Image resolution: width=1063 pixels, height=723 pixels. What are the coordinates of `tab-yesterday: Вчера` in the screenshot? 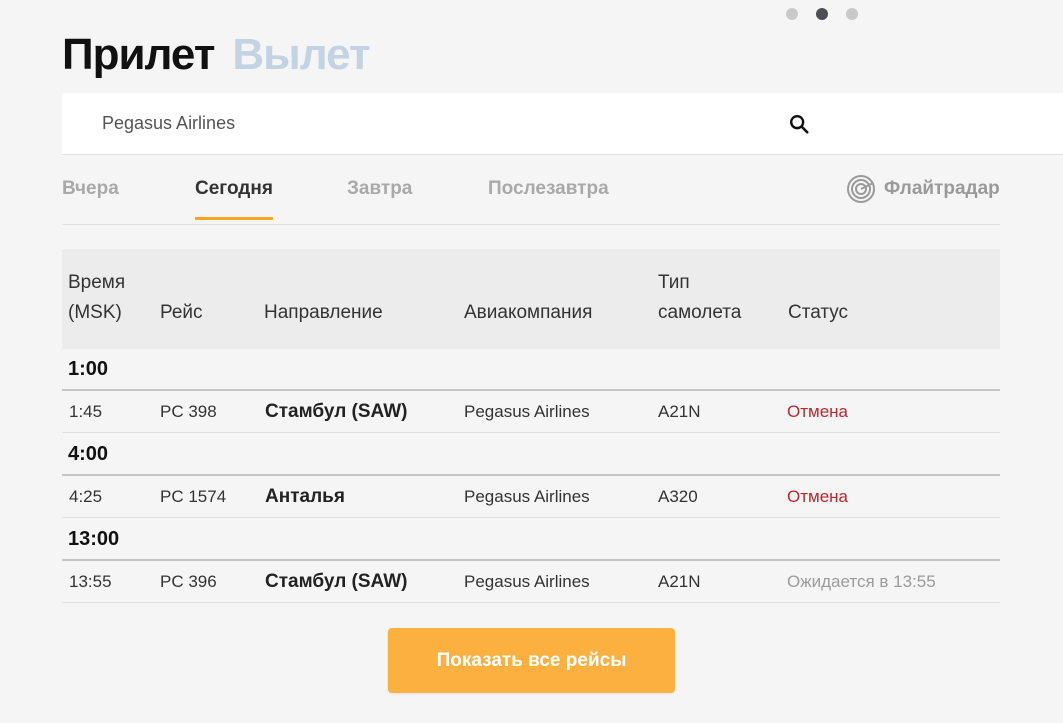 It's located at (90, 199).